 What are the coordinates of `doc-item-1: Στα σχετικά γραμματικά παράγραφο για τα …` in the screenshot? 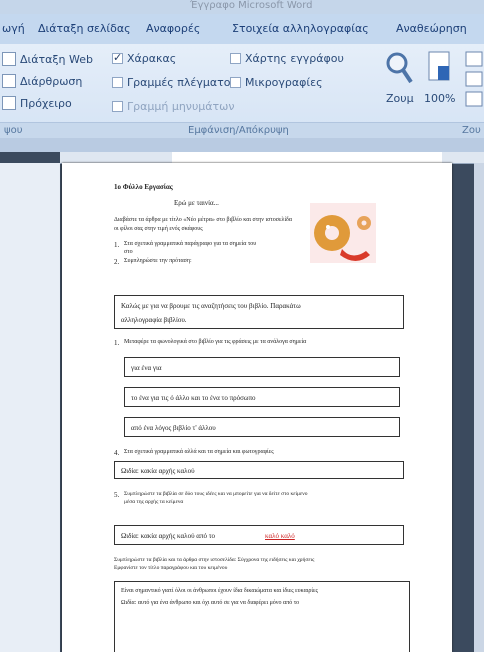 It's located at (190, 244).